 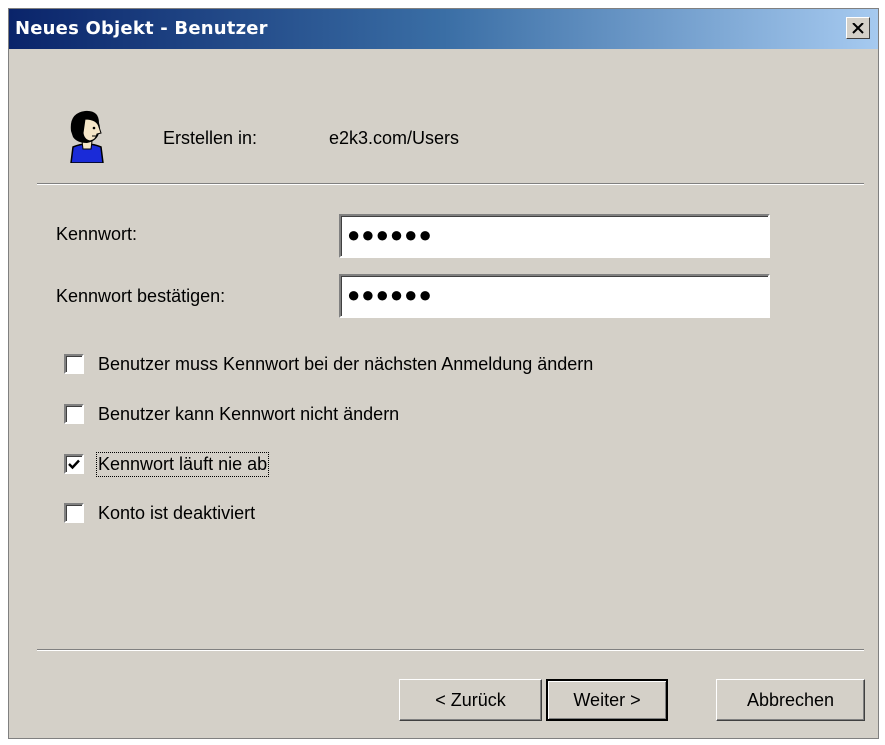 What do you see at coordinates (141, 28) in the screenshot?
I see `window-title: Neues Objekt - Benutzer` at bounding box center [141, 28].